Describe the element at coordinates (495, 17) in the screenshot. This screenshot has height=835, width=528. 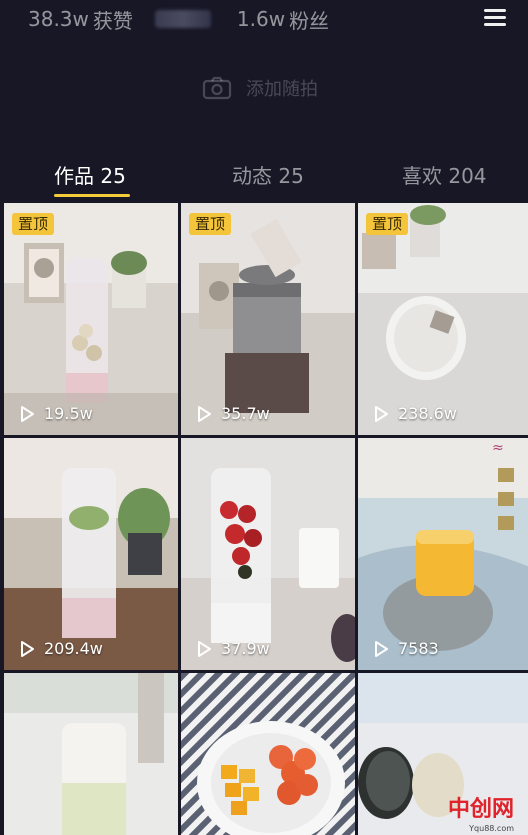
I see `menu-icon` at that location.